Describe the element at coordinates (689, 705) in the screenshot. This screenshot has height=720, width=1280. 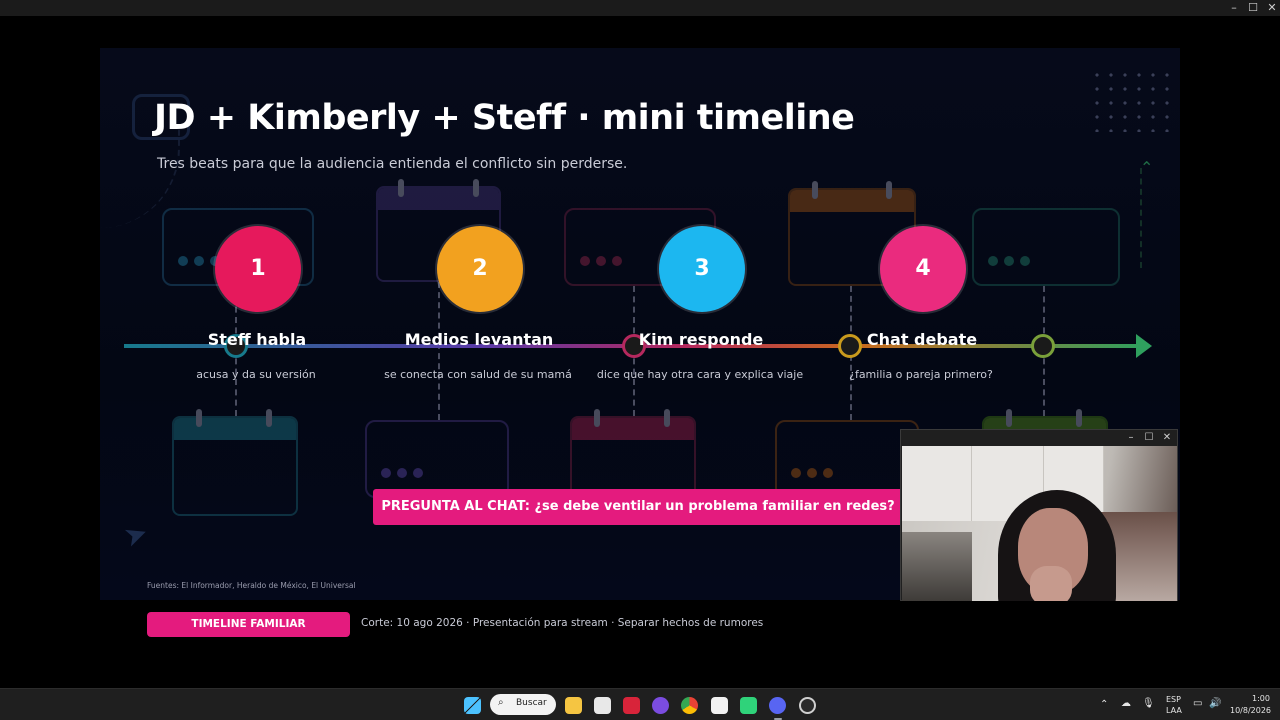
I see `chrome-icon` at that location.